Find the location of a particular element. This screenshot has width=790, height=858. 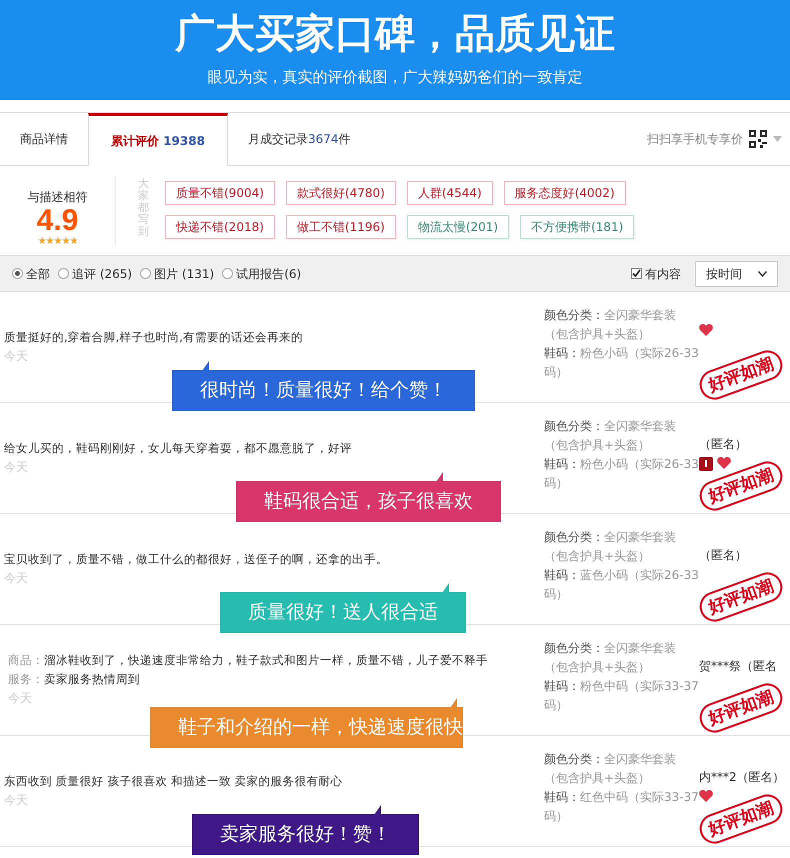

rating-label: 与描述相符 is located at coordinates (58, 197).